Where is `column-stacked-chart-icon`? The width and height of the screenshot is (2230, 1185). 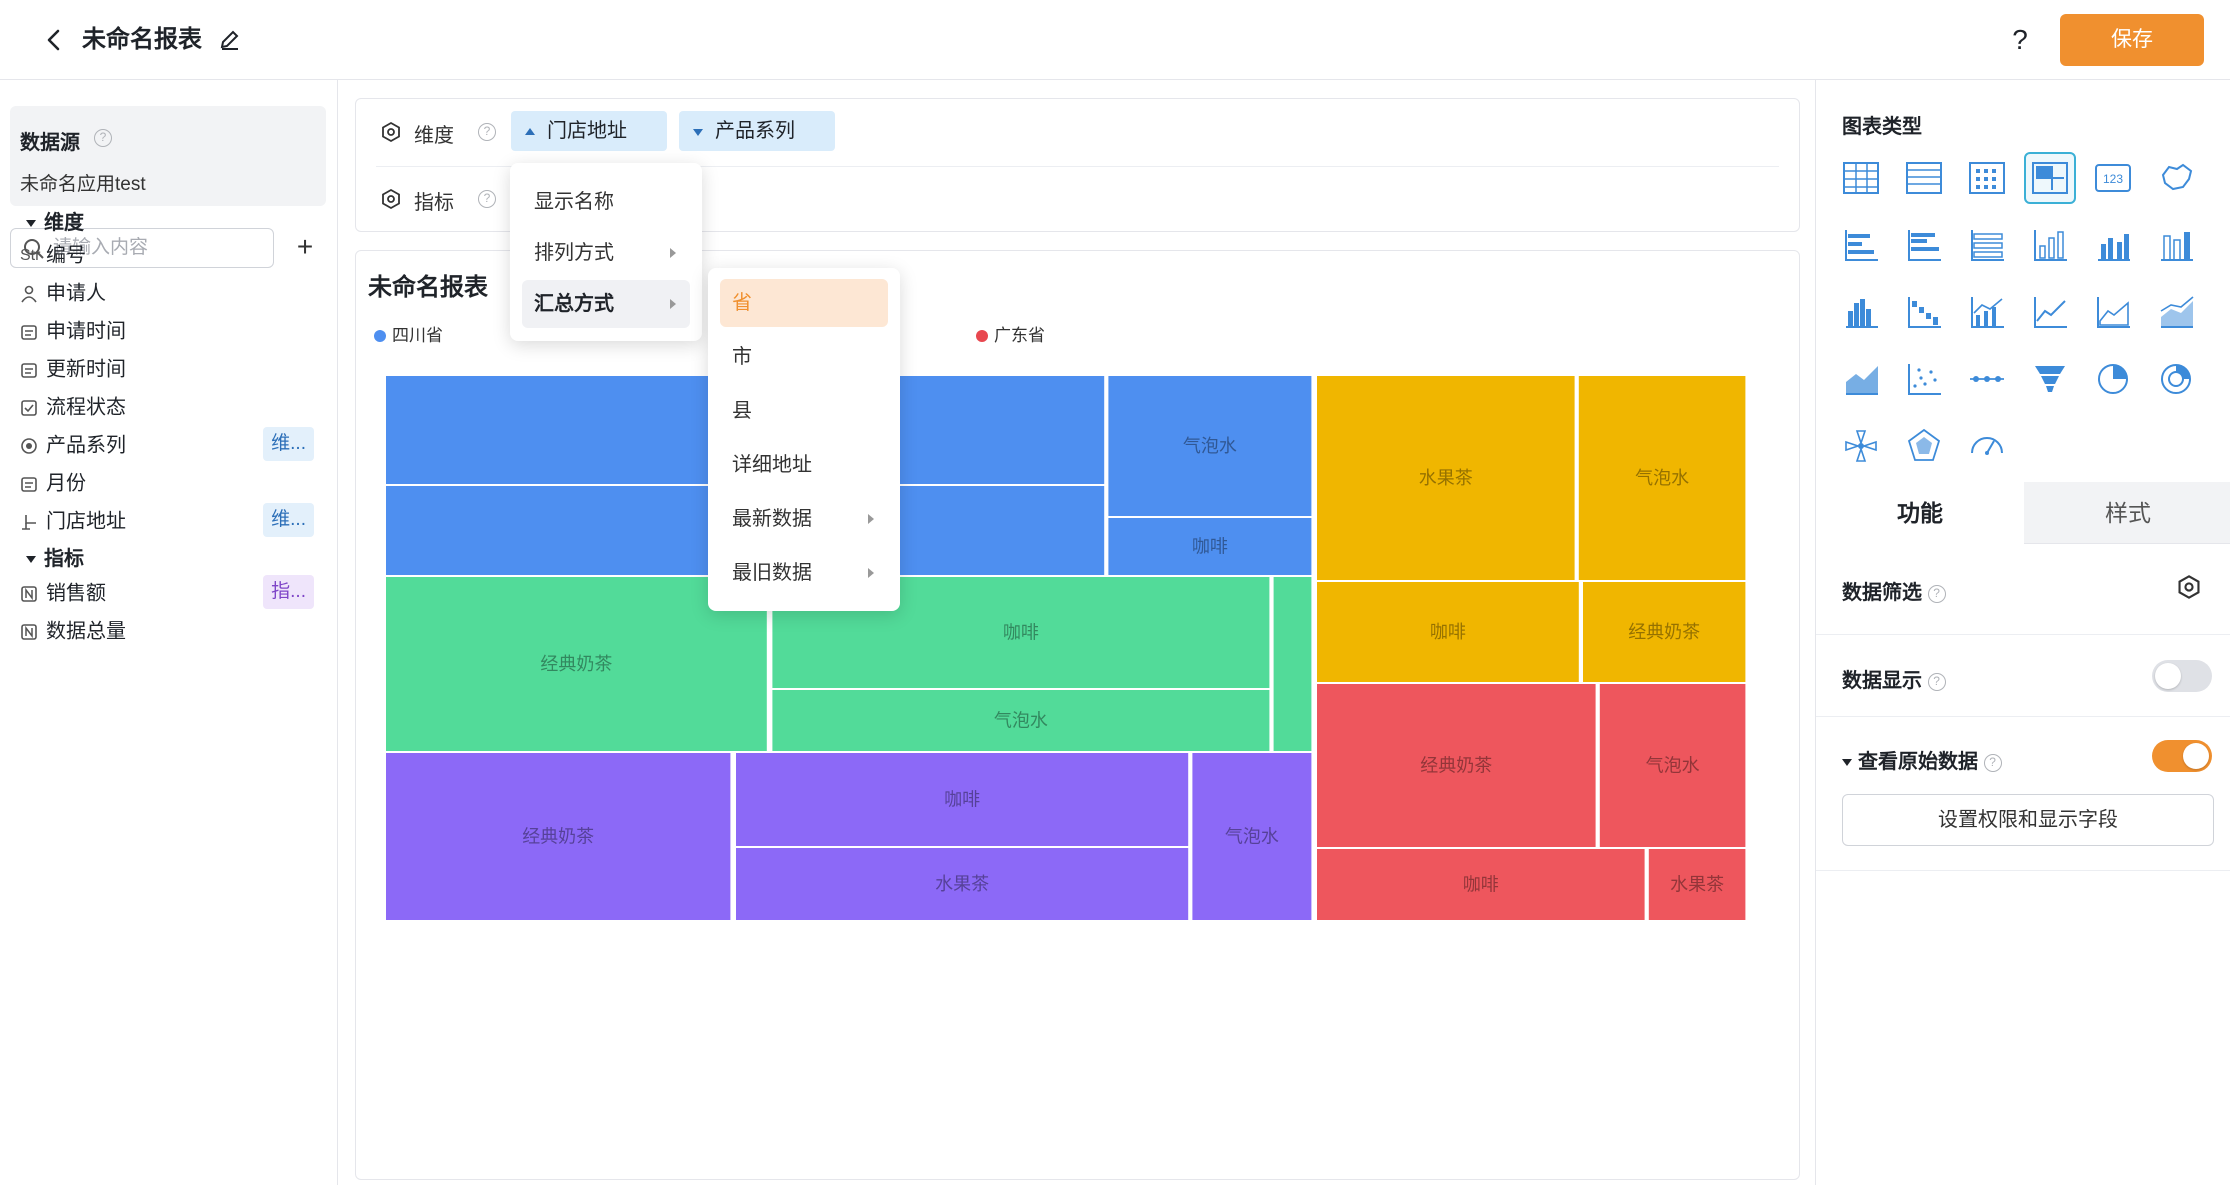
column-stacked-chart-icon is located at coordinates (2176, 245).